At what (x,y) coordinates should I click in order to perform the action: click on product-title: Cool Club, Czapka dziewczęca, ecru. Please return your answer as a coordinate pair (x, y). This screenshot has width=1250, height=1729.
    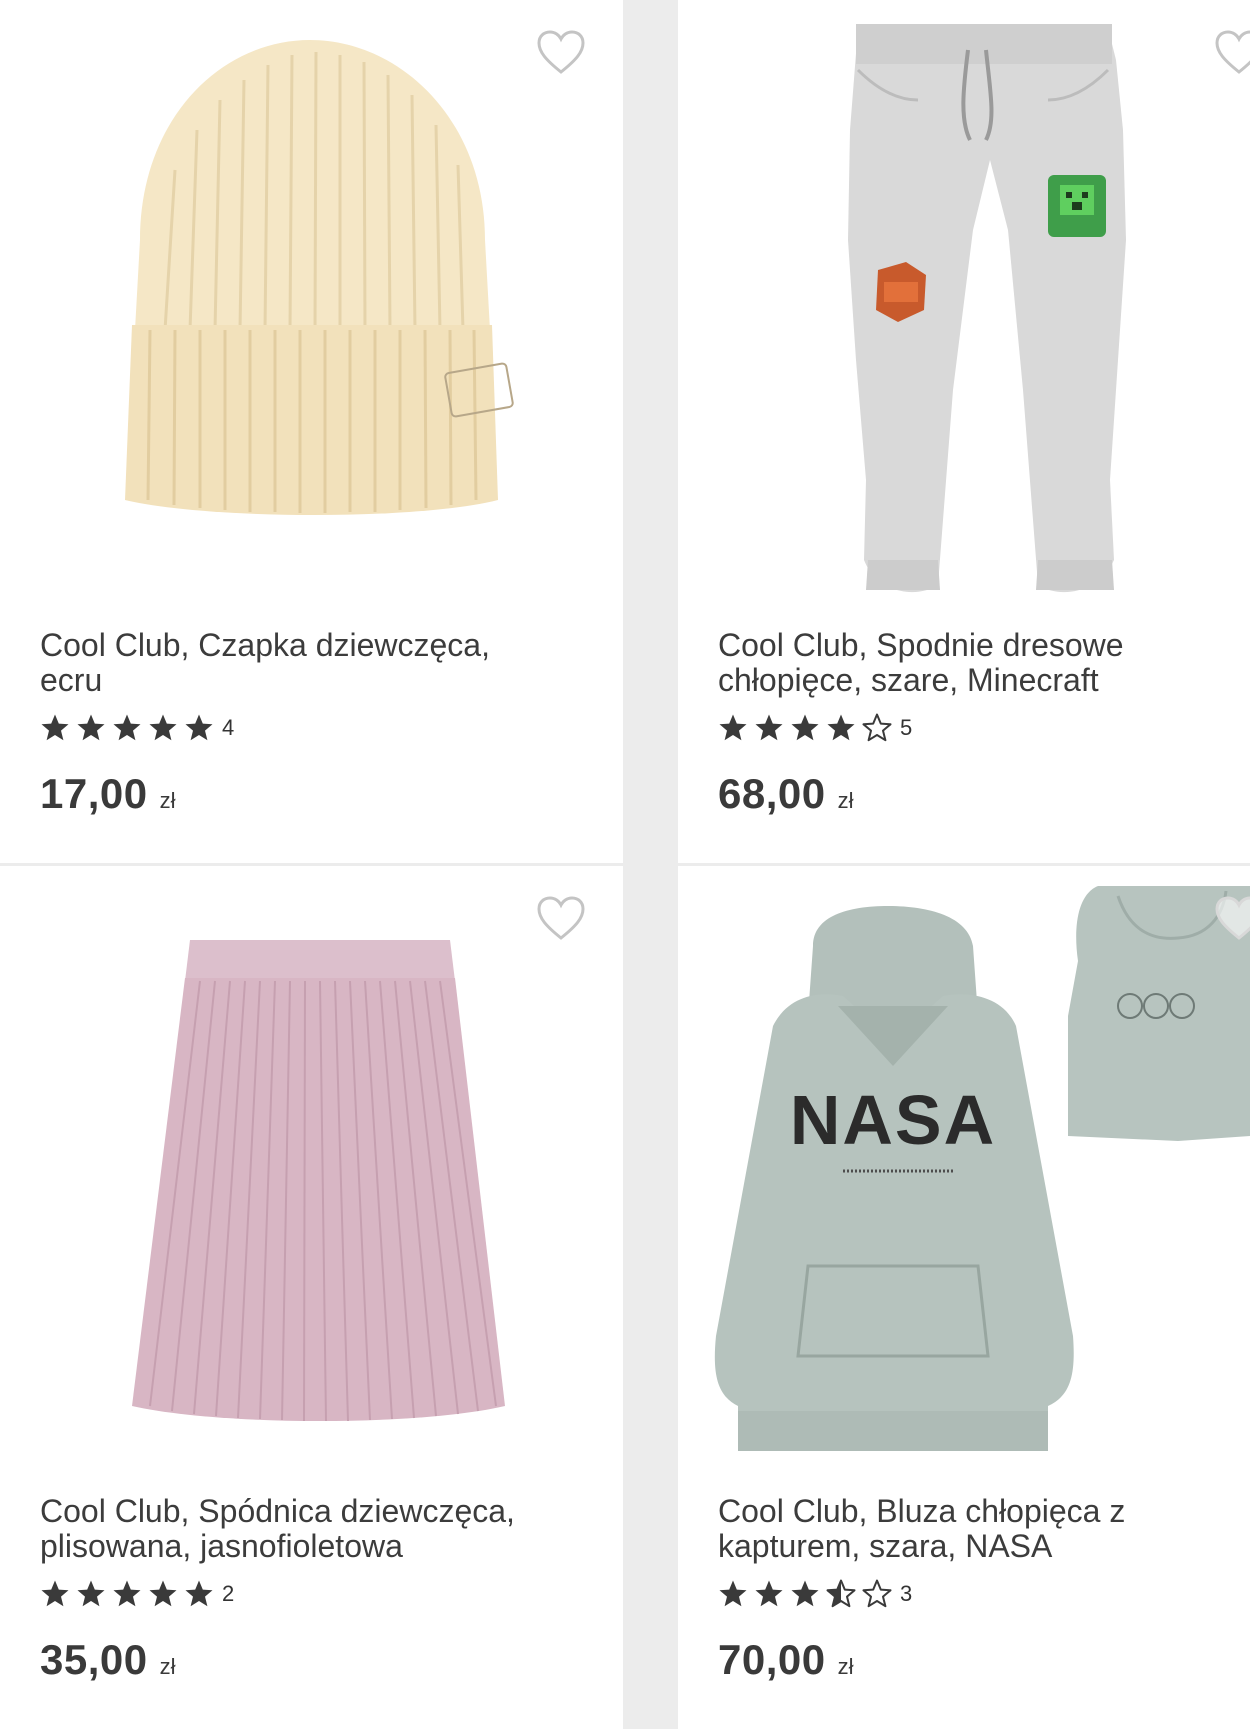
    Looking at the image, I should click on (300, 663).